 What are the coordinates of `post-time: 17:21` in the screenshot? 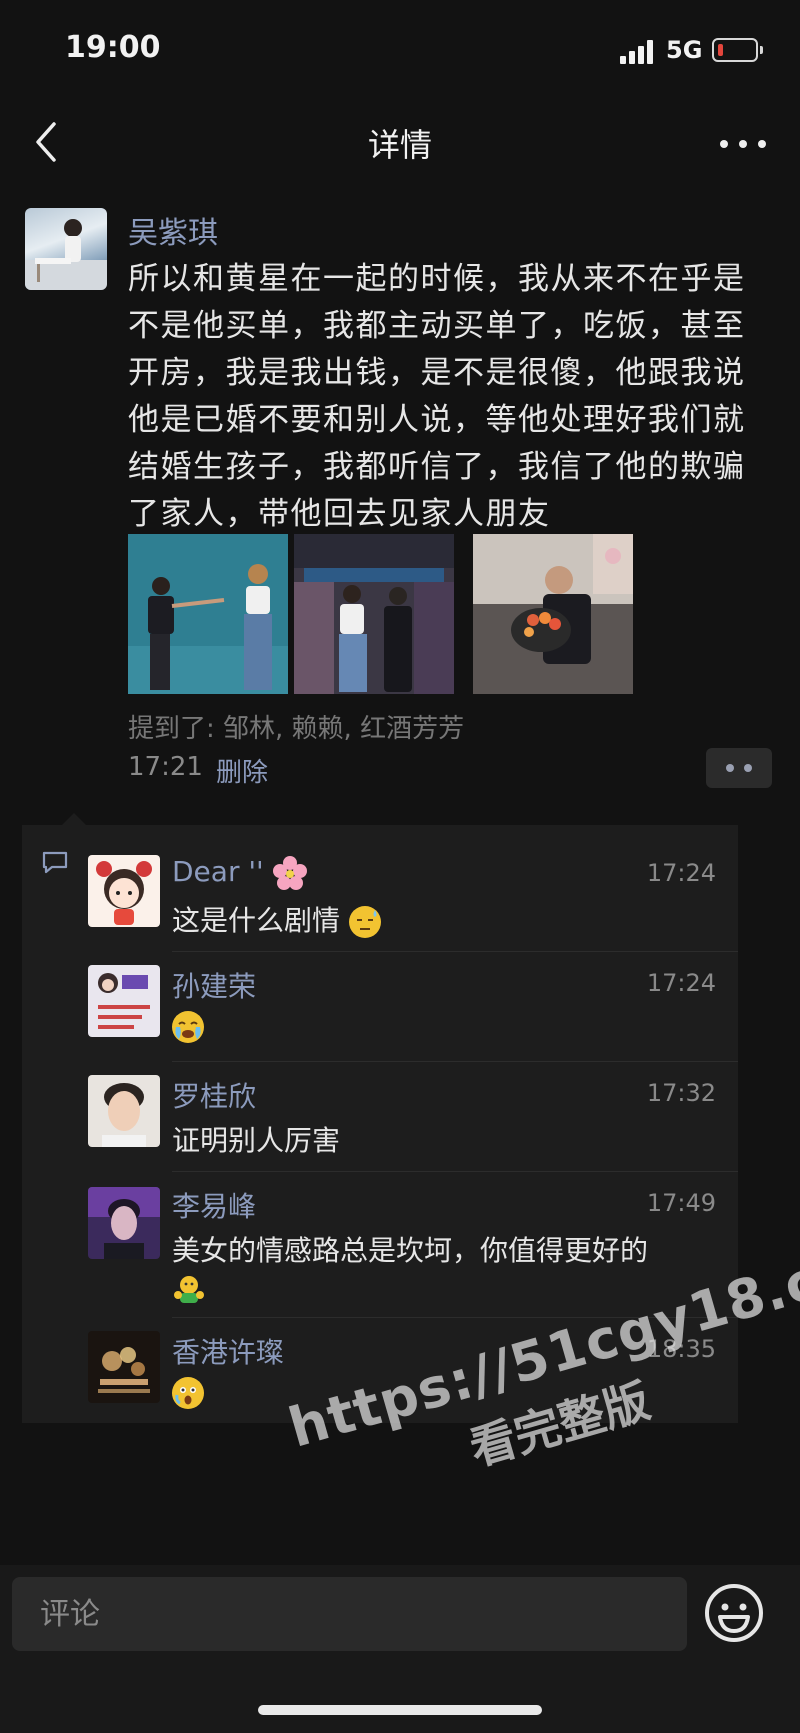 It's located at (165, 767).